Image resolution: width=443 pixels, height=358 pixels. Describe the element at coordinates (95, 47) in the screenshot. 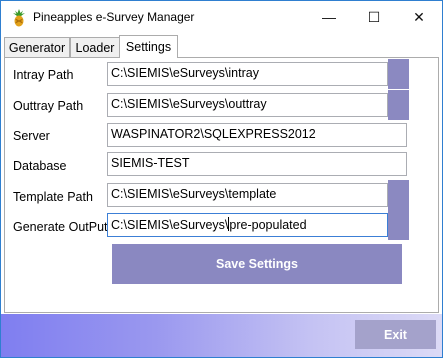

I see `tab-loader: Loader` at that location.